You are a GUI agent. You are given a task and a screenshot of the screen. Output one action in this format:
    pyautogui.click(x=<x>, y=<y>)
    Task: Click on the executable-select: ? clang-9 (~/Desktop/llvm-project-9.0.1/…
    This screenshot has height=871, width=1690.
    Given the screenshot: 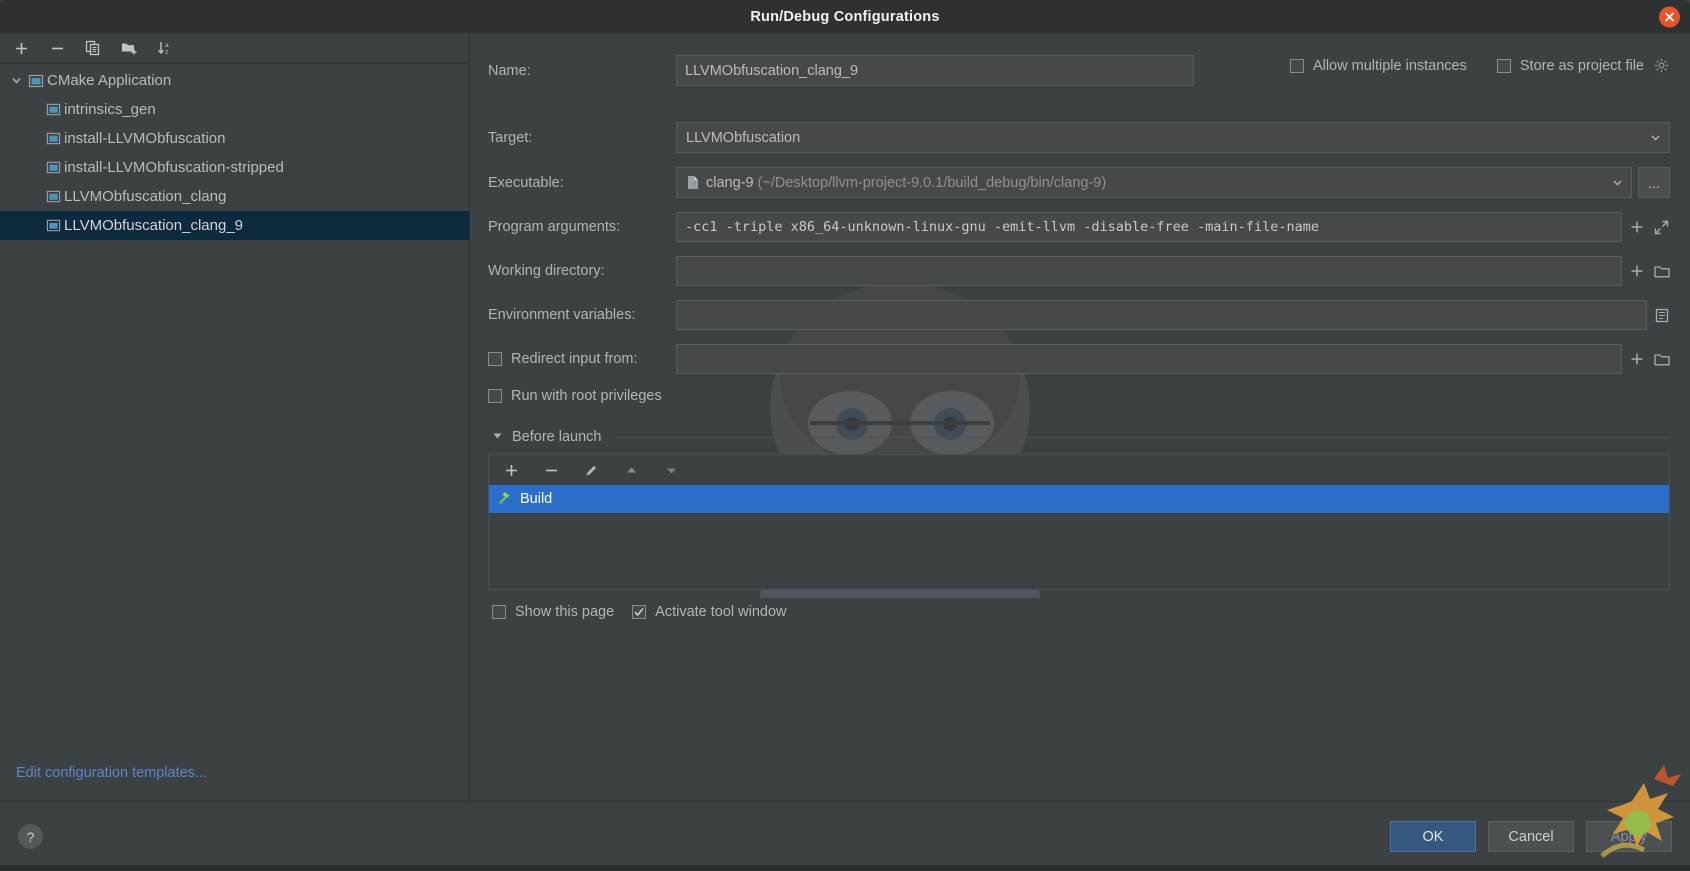 What is the action you would take?
    pyautogui.click(x=1154, y=182)
    